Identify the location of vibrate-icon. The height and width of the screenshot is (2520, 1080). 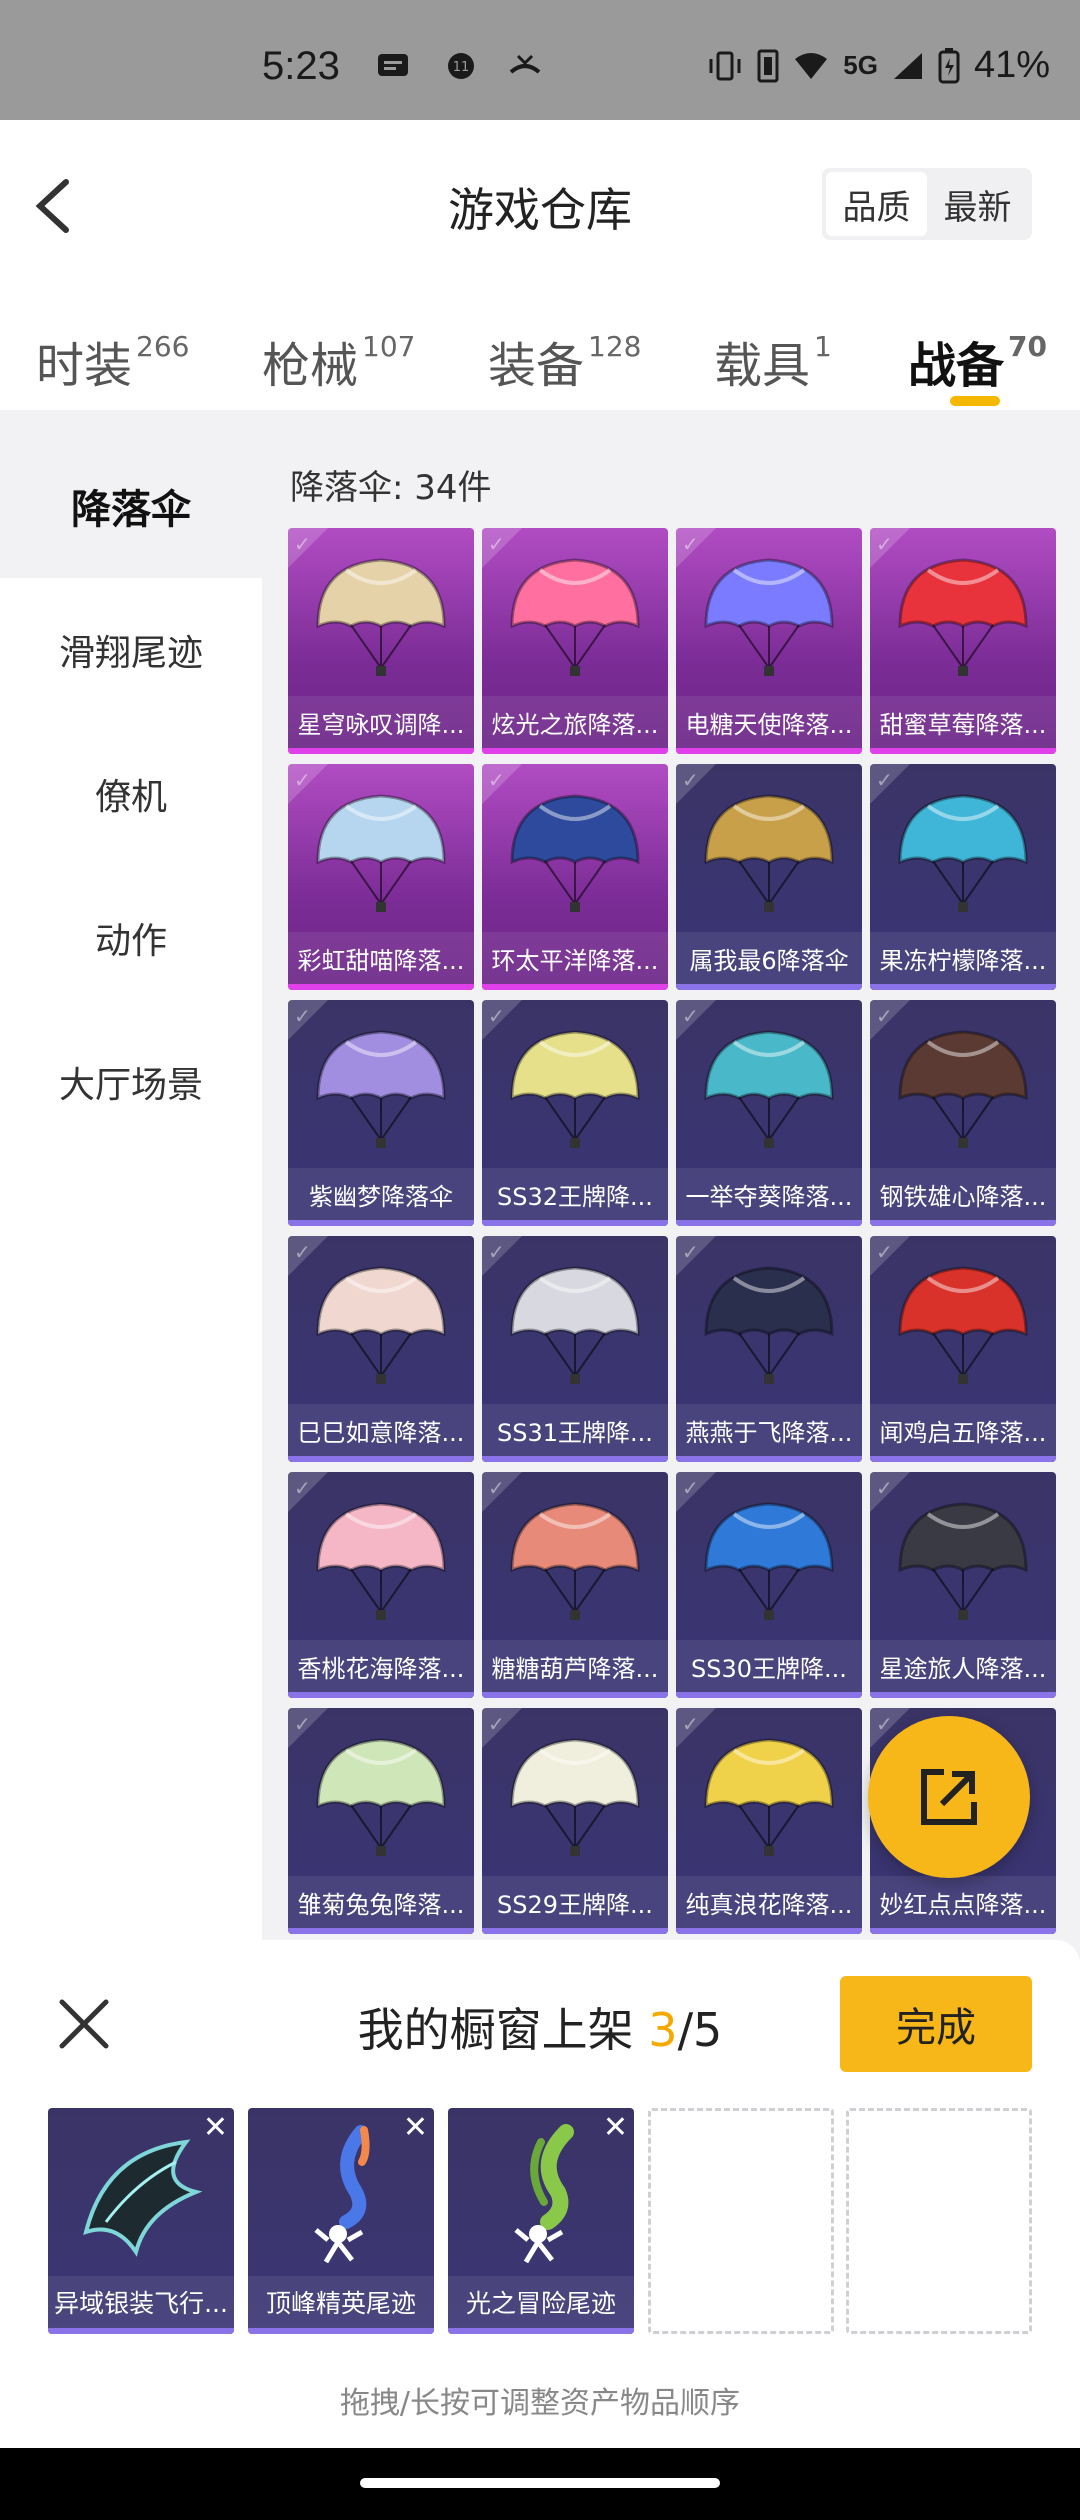
(725, 65).